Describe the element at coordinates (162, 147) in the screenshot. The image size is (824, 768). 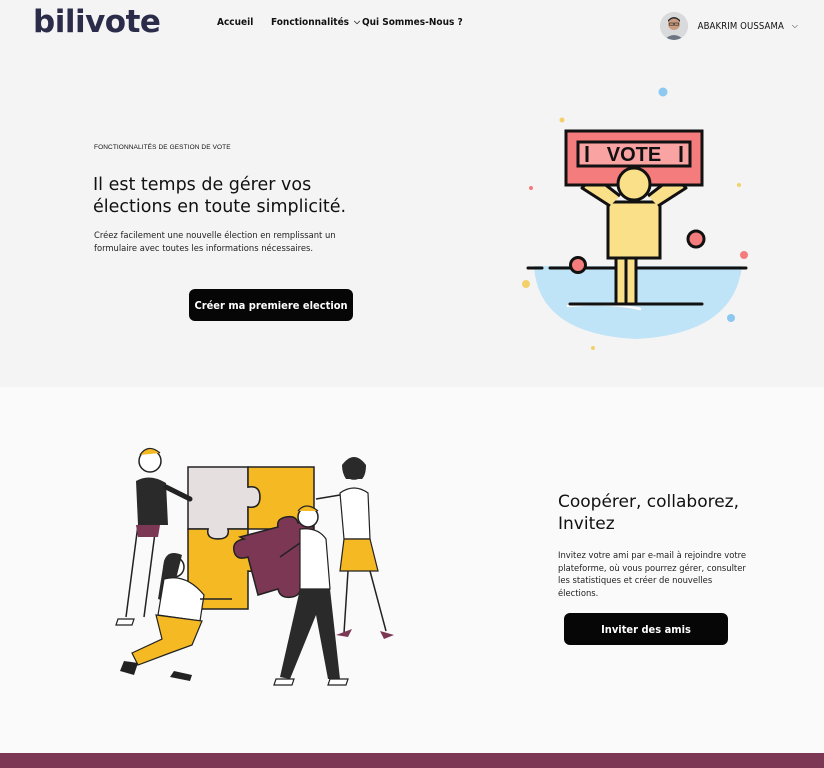
I see `hero-eyebrow: FONCTIONNALITÉS DE GESTION DE VOTE` at that location.